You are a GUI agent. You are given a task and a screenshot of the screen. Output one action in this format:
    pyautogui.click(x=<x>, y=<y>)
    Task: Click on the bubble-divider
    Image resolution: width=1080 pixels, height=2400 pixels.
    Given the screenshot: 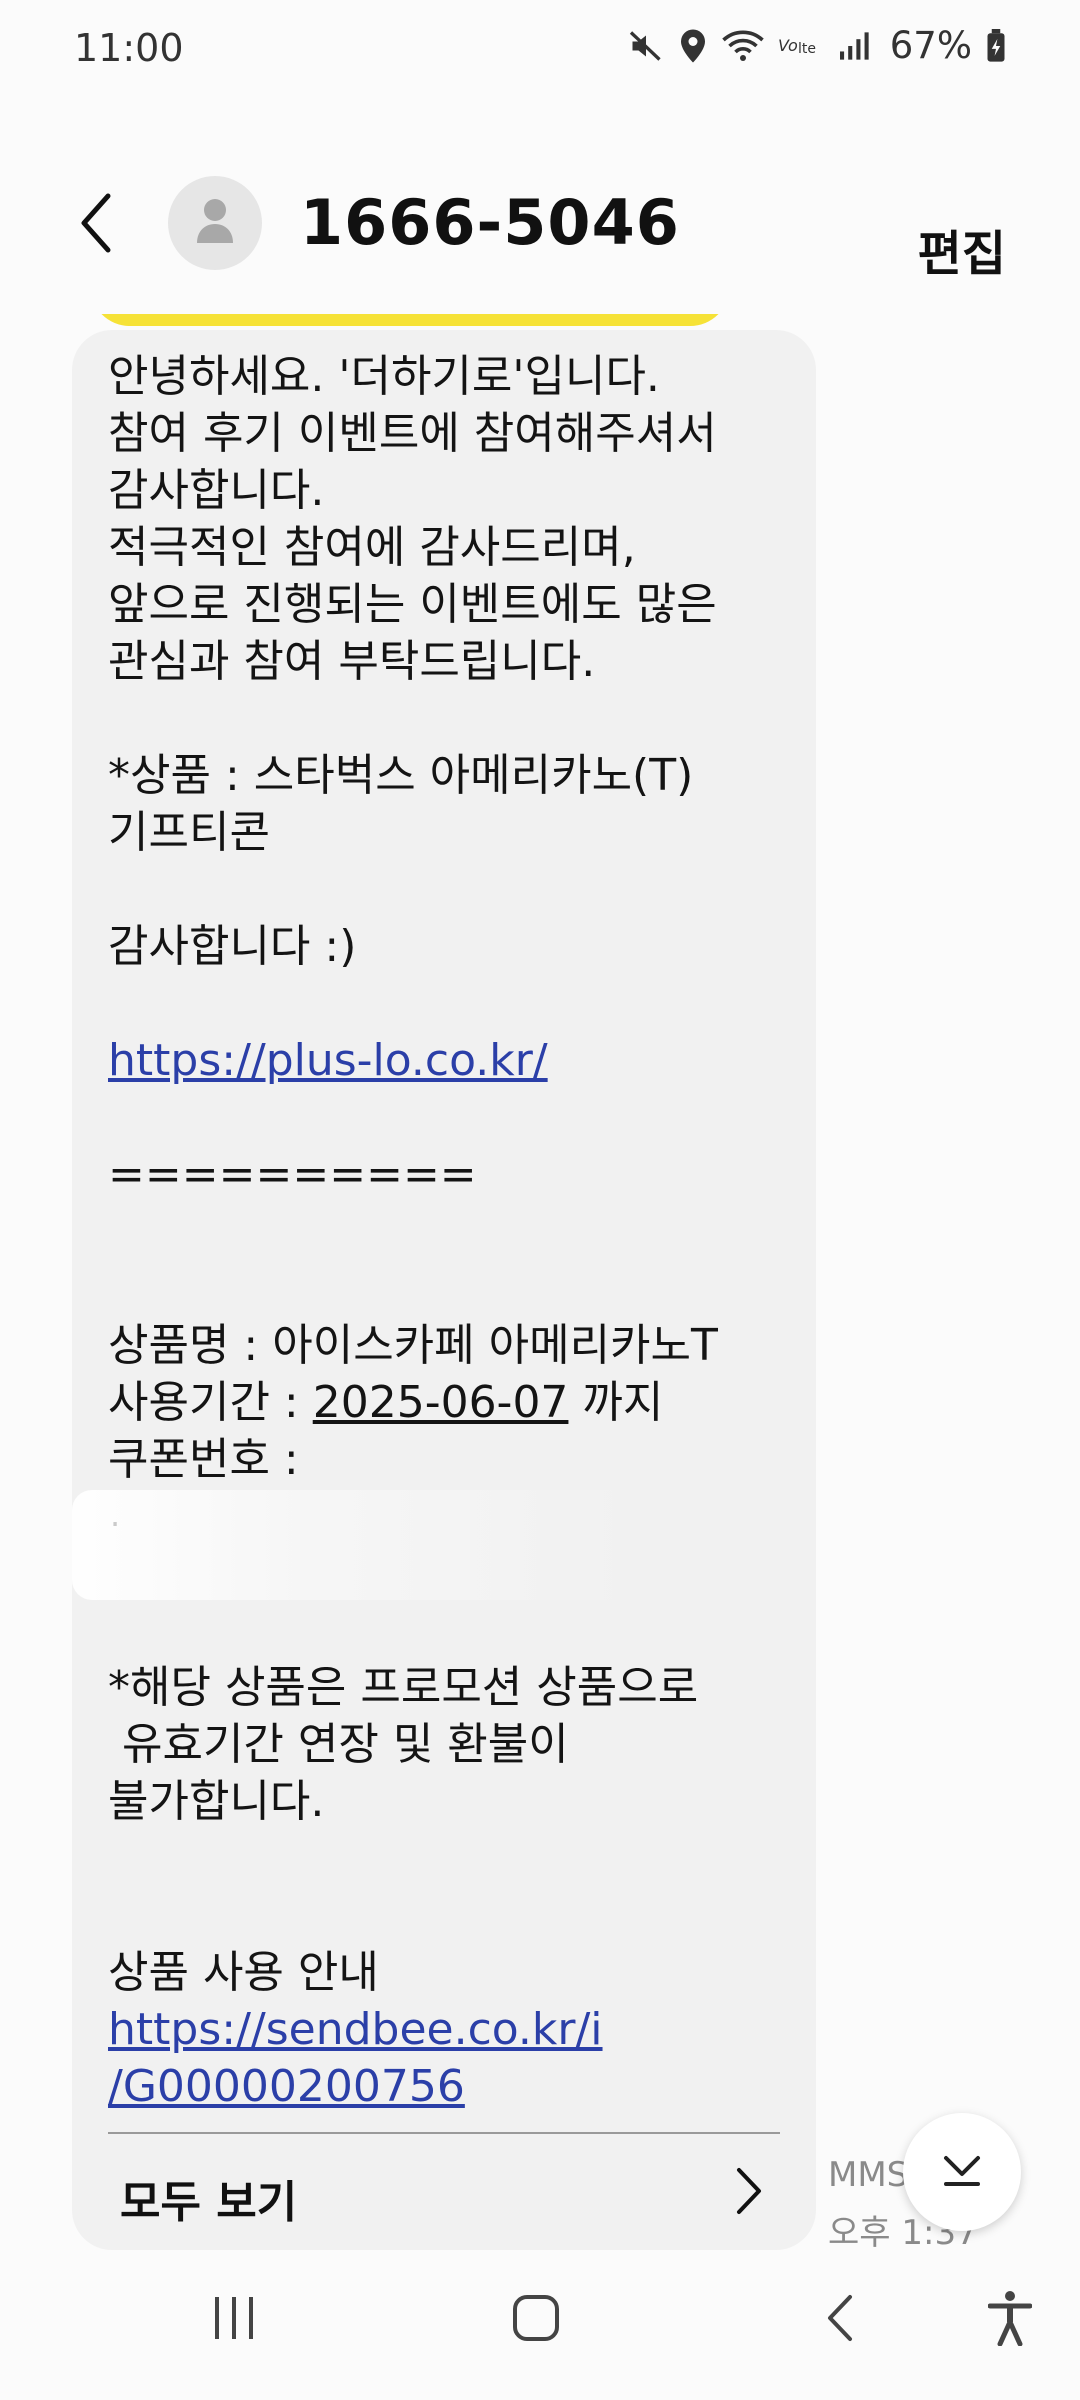 What is the action you would take?
    pyautogui.click(x=444, y=2133)
    